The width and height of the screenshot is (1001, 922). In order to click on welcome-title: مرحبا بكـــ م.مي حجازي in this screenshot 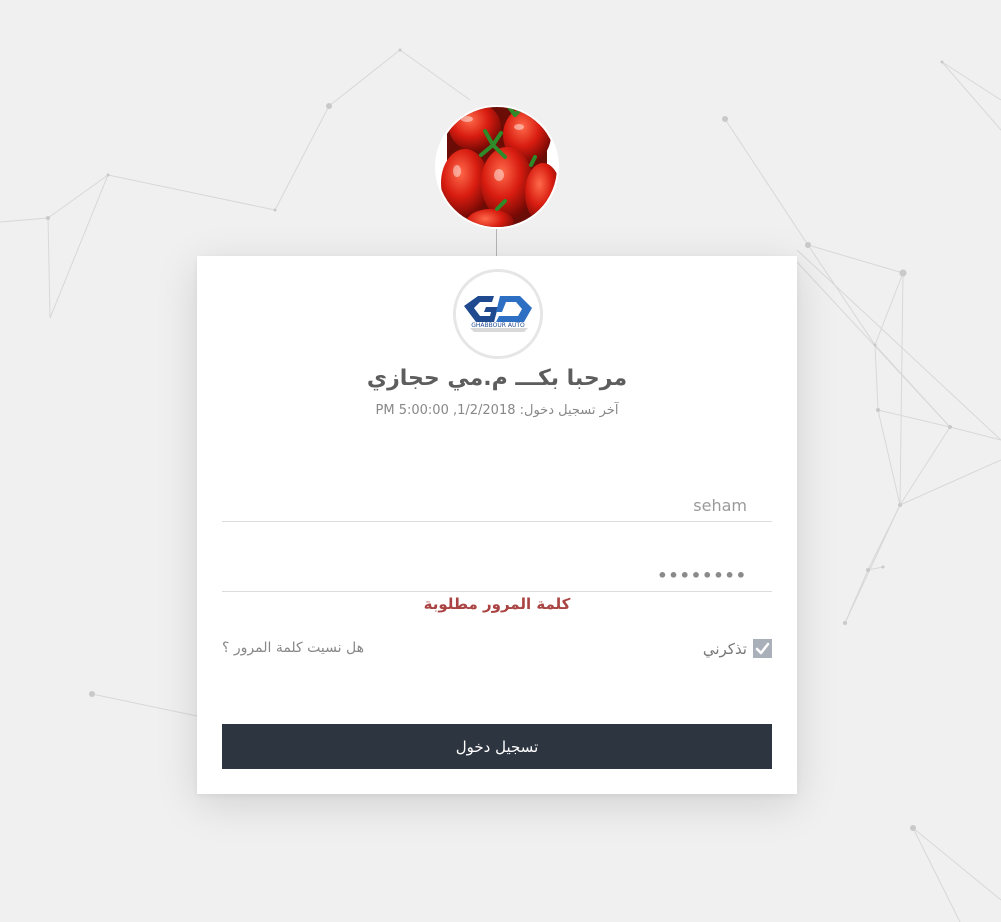, I will do `click(497, 378)`.